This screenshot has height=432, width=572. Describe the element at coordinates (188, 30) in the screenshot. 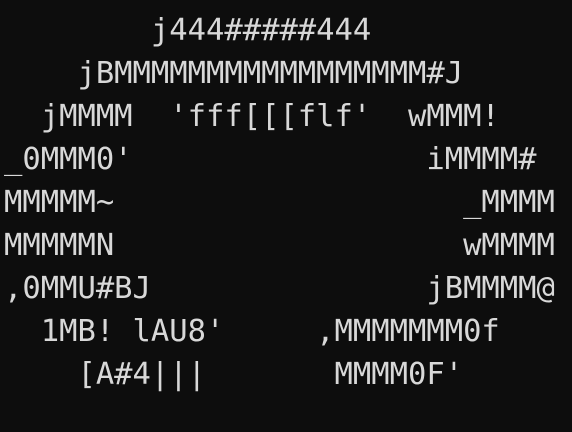

I see `ascii-line: j444#####444` at that location.